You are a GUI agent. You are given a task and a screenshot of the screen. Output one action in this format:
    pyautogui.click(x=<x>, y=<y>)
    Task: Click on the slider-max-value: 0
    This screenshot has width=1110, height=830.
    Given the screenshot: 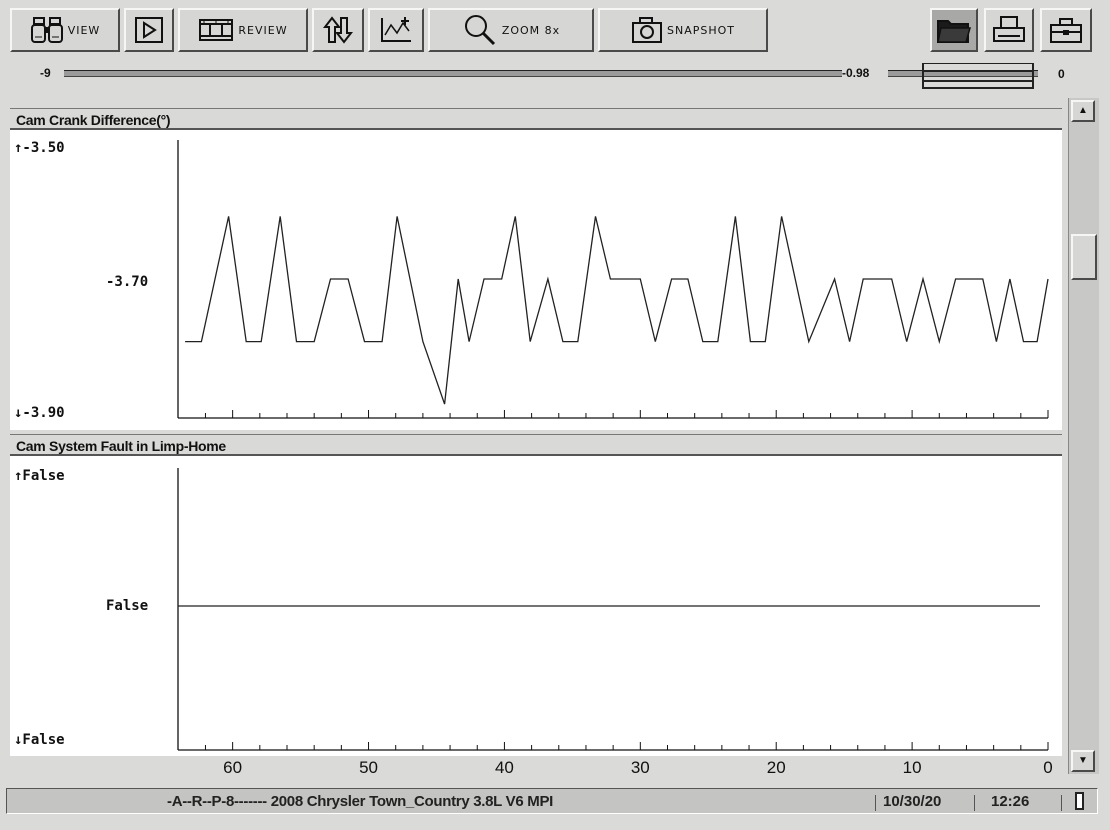 What is the action you would take?
    pyautogui.click(x=1061, y=74)
    